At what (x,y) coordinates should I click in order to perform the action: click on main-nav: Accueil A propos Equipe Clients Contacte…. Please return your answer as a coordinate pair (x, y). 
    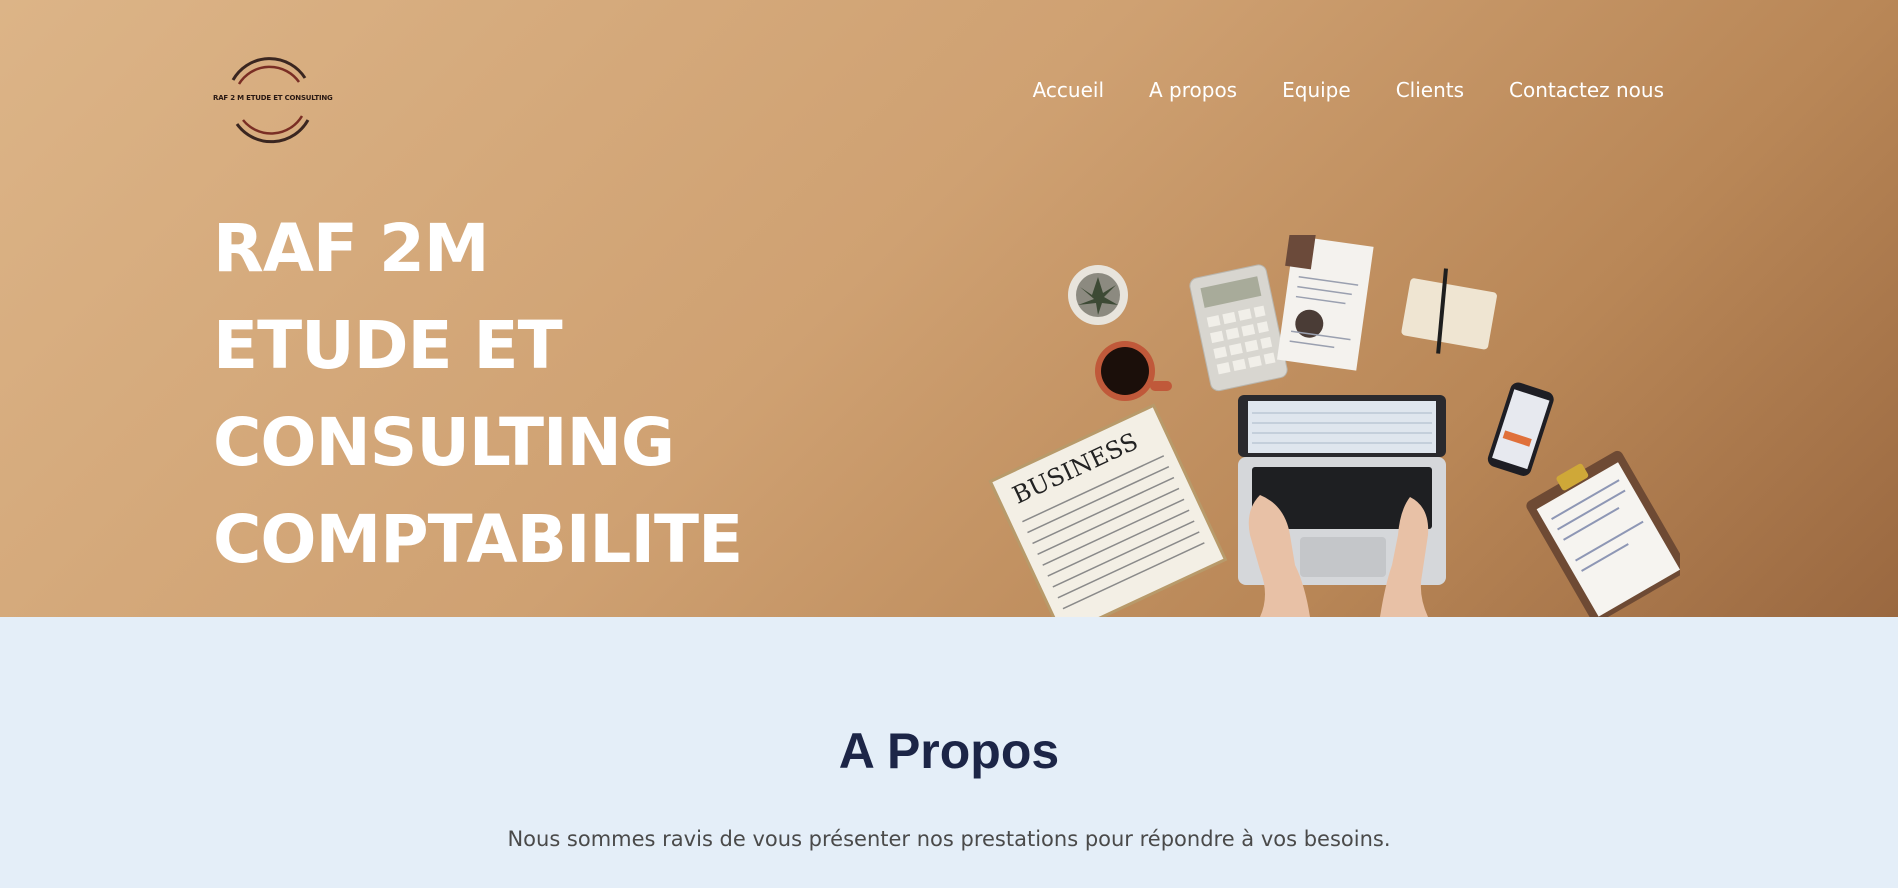
    Looking at the image, I should click on (1348, 90).